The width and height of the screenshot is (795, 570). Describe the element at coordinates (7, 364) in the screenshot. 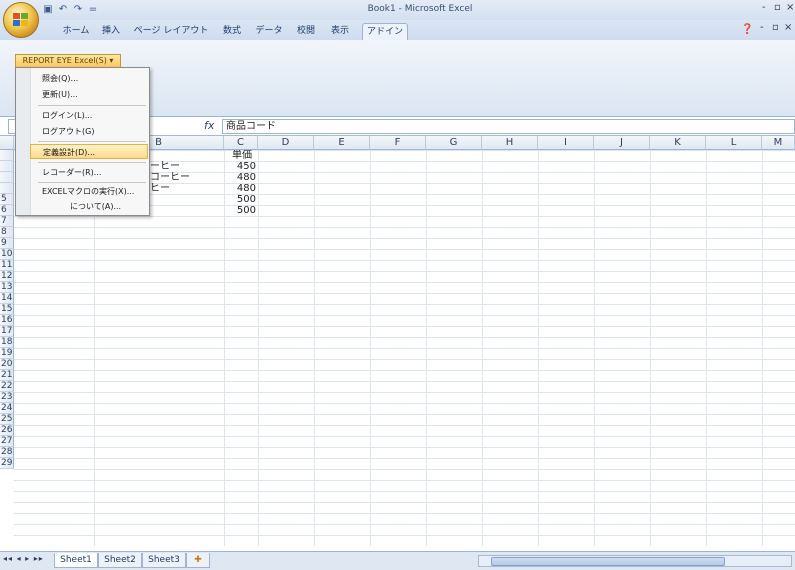

I see `row-header: 20` at that location.